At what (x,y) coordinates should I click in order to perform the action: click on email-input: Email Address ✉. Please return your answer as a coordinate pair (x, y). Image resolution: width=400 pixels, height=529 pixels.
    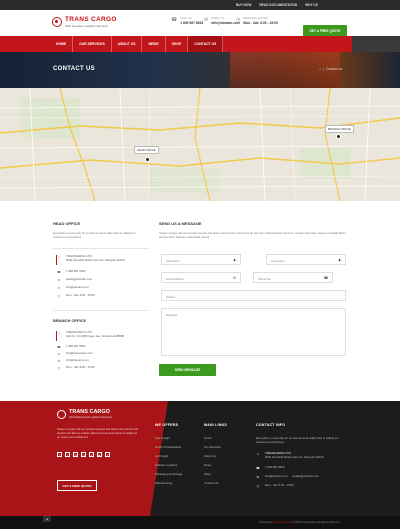
    Looking at the image, I should click on (201, 277).